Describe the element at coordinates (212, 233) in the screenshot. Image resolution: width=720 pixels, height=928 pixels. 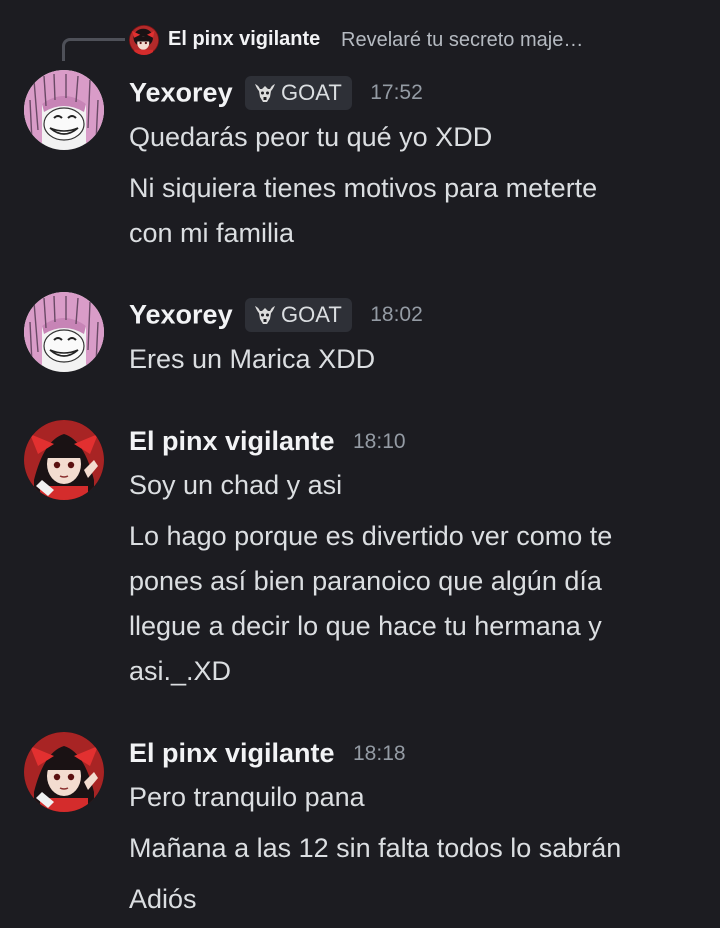
I see `message-line: con mi familia` at that location.